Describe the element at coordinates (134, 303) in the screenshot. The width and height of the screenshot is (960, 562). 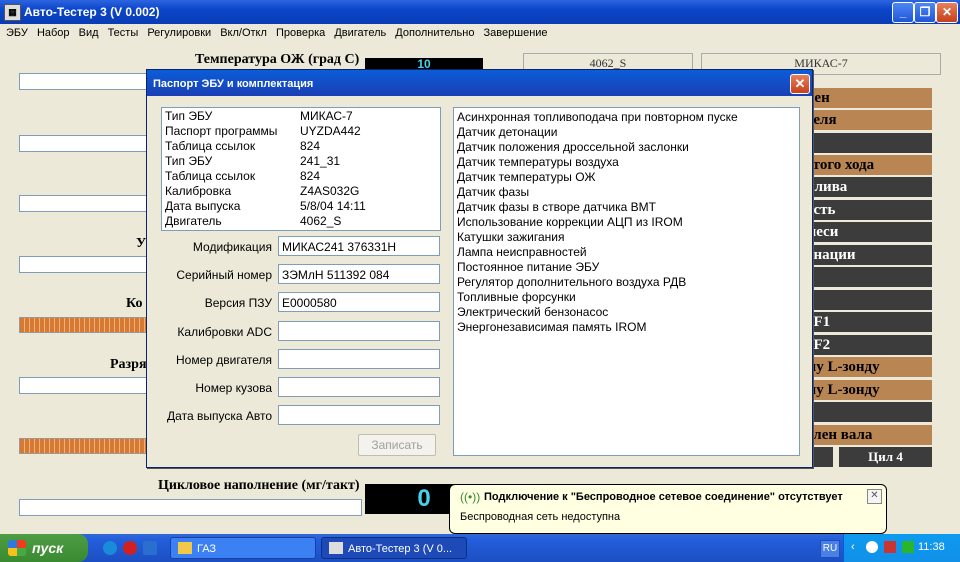
I see `partial-label: Ко` at that location.